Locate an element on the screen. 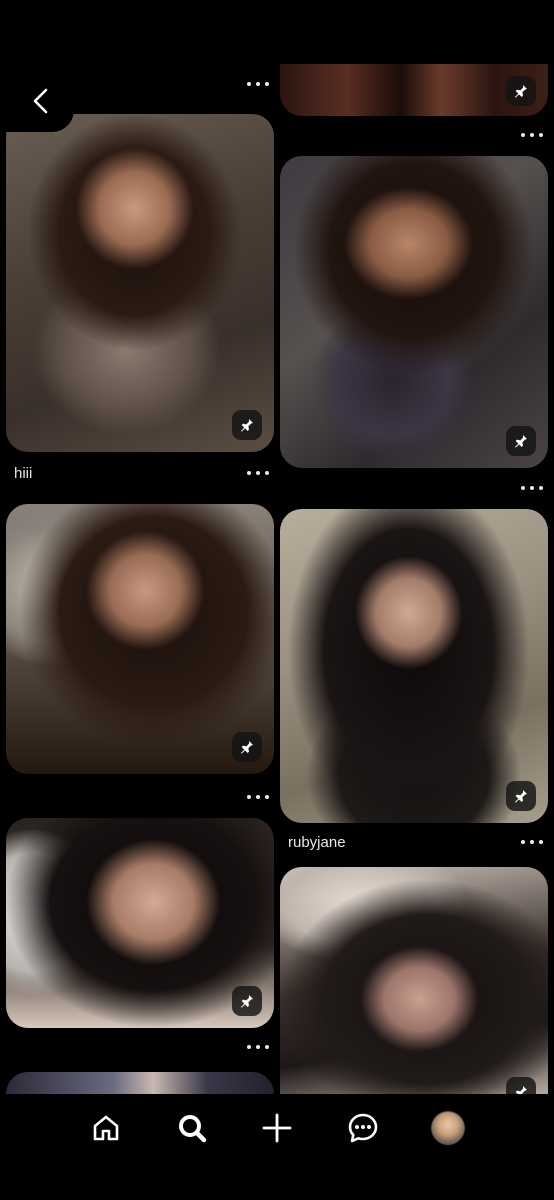 The image size is (554, 1200). profile-avatar is located at coordinates (448, 1128).